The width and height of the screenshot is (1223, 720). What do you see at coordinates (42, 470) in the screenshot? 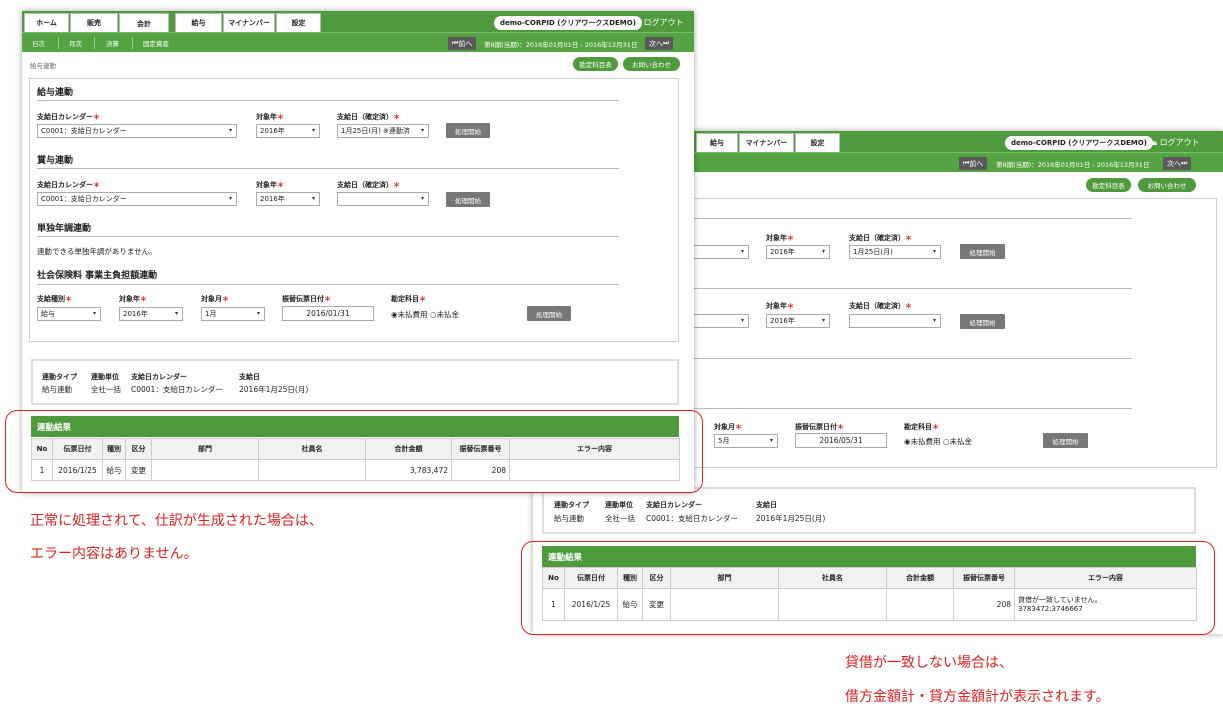
I see `cell-no: 1` at bounding box center [42, 470].